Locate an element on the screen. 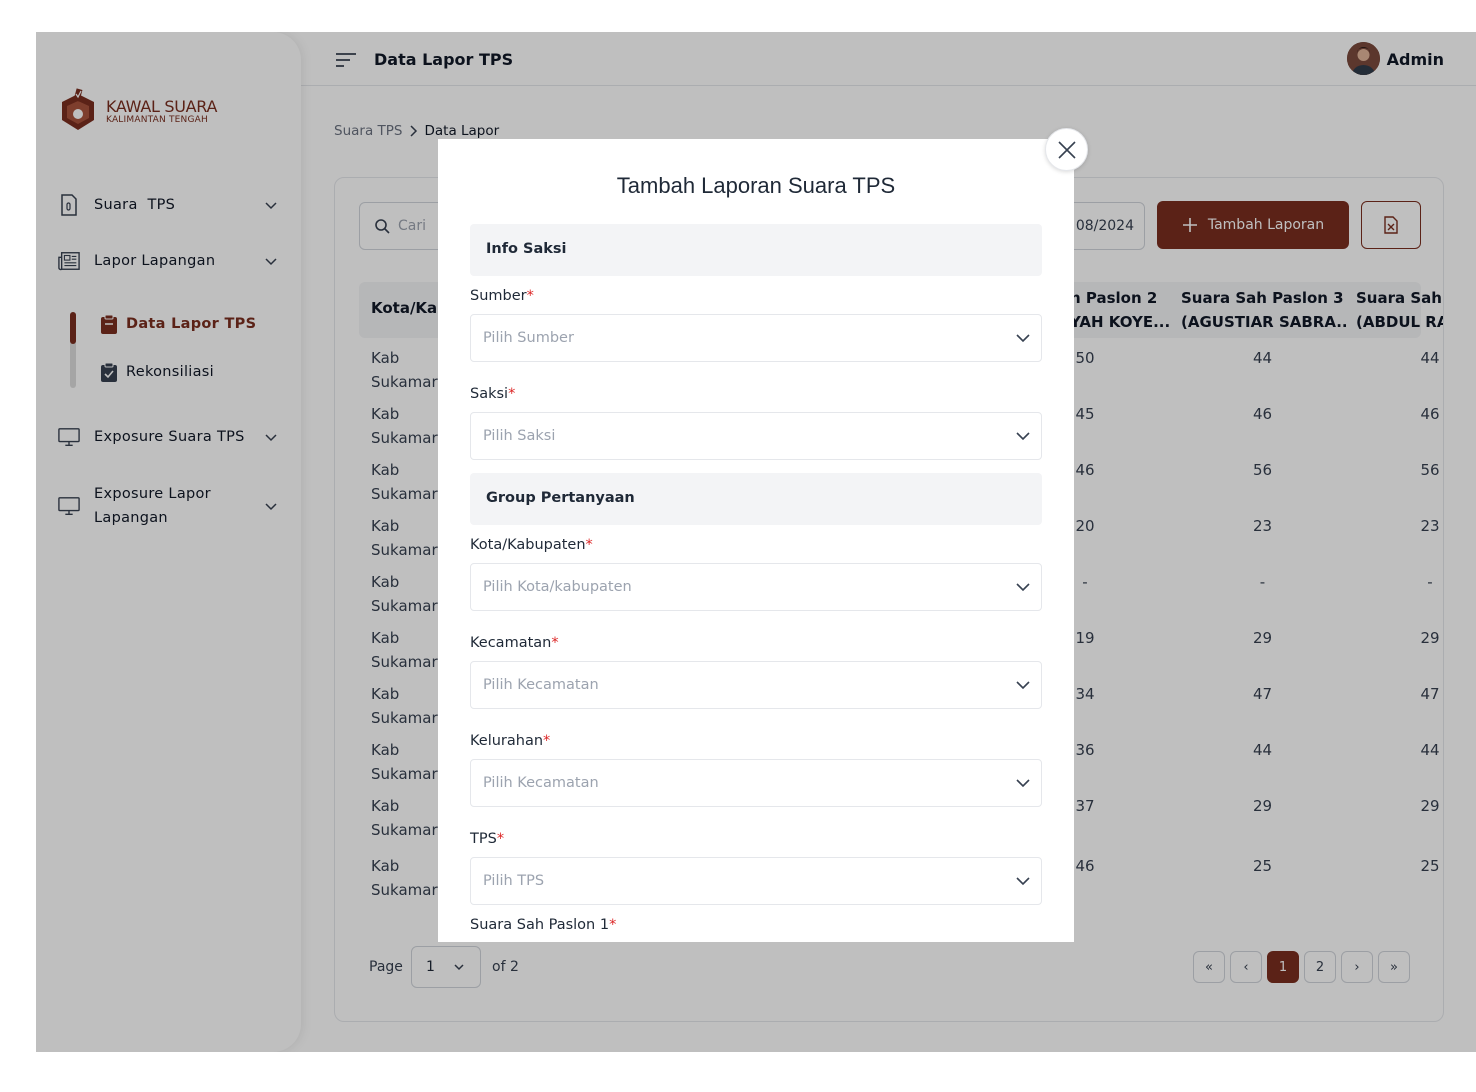  field-label-kelurahan: Kelurahan* is located at coordinates (510, 741).